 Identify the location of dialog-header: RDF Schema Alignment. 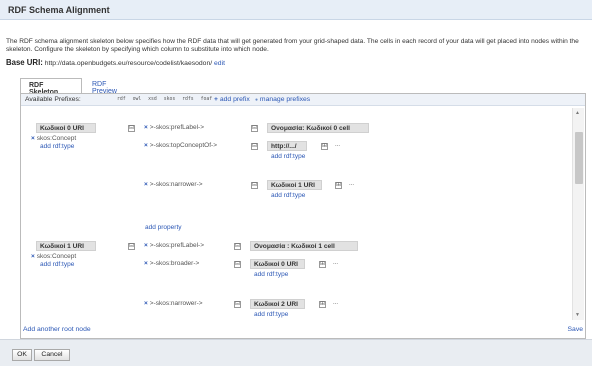
(296, 10).